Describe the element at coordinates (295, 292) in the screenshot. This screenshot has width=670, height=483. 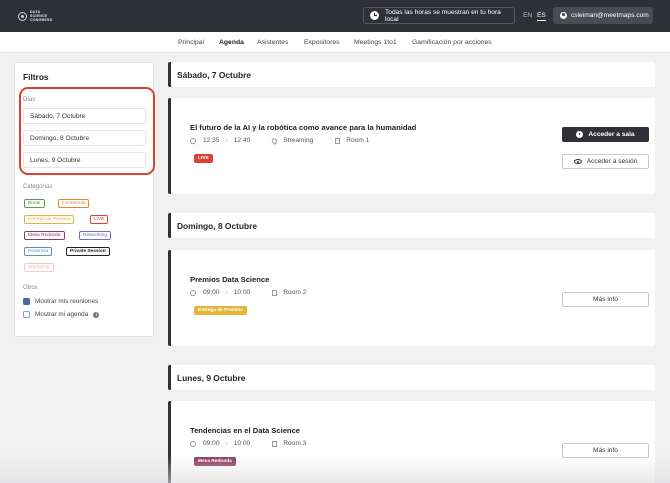
I see `session-room: Room 2` at that location.